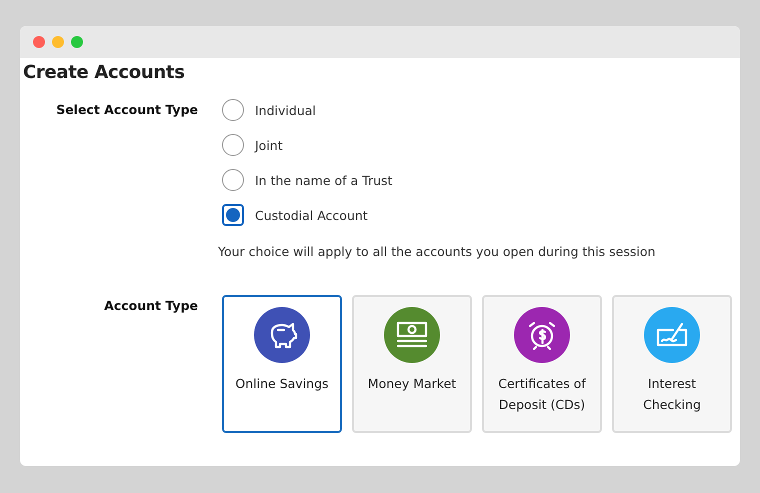 This screenshot has height=493, width=760. Describe the element at coordinates (282, 364) in the screenshot. I see `account-type-card: Online Savings` at that location.